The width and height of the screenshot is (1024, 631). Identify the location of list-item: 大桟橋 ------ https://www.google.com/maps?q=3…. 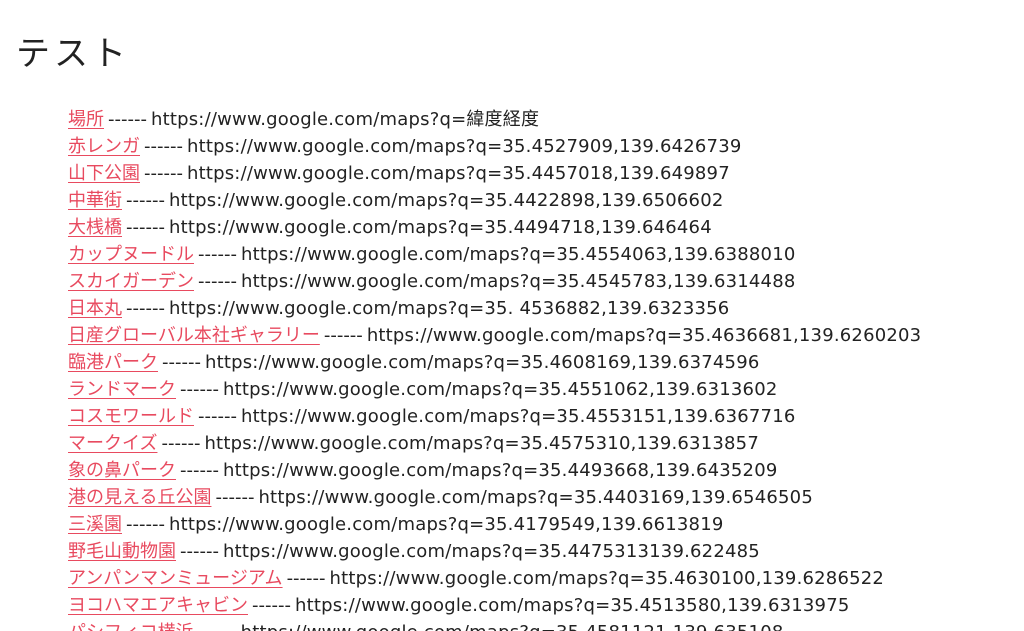
(494, 227).